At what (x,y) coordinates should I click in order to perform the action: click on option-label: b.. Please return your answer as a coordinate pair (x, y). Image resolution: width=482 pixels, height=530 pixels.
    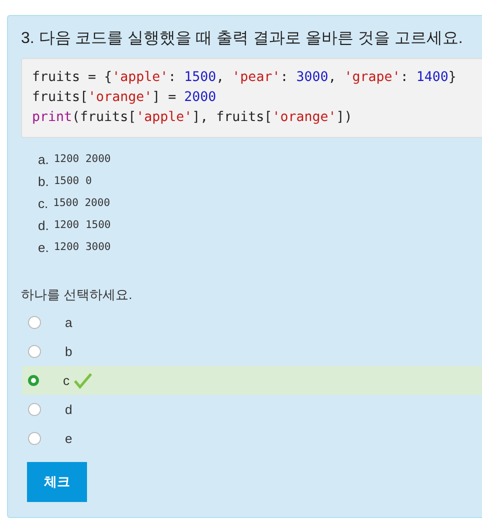
    Looking at the image, I should click on (43, 181).